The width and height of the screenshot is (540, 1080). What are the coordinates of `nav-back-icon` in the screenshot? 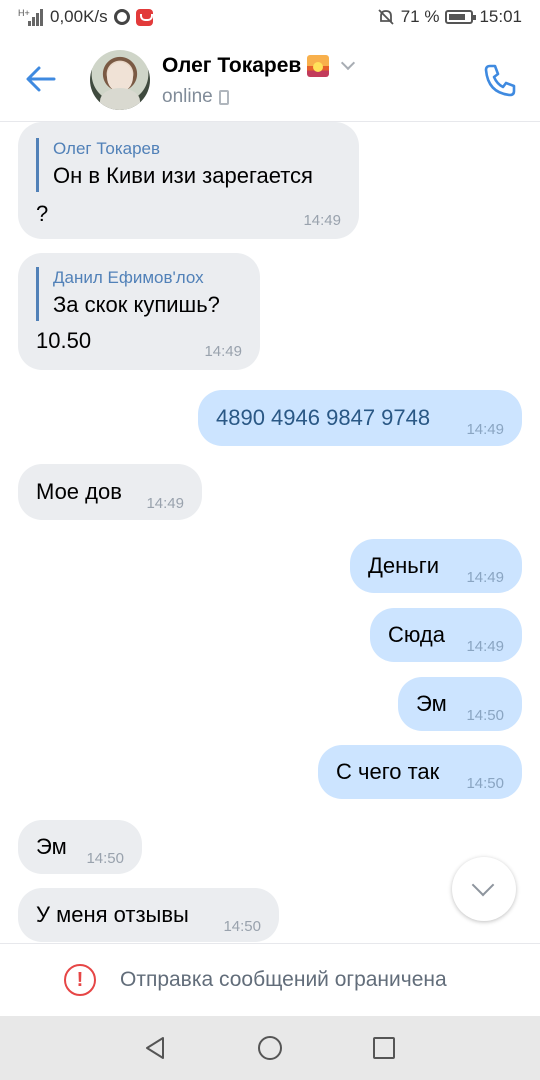 It's located at (155, 1048).